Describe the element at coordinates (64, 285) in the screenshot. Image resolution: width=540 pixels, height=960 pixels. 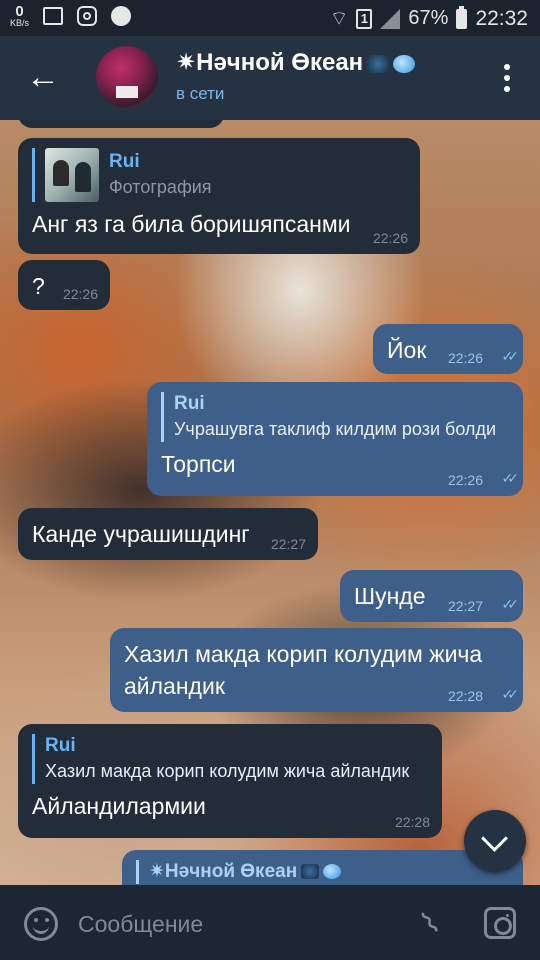
I see `message-bubble: ? 22:26` at that location.